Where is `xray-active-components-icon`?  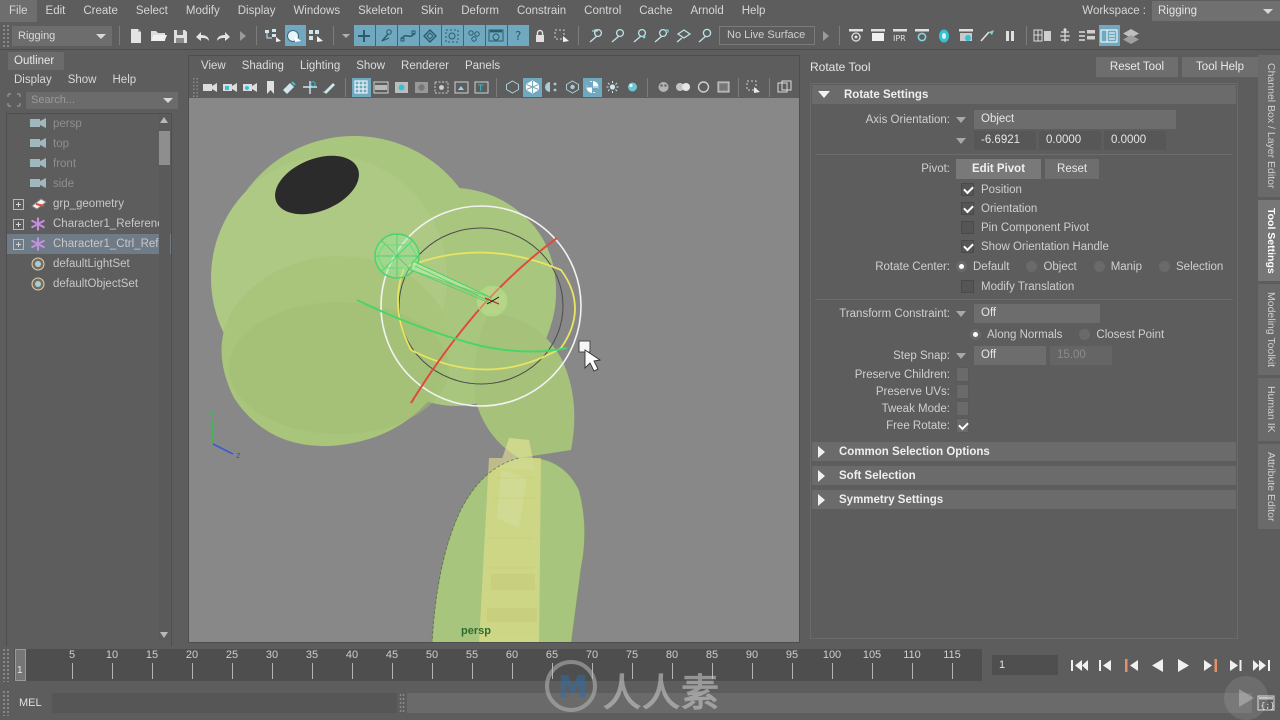 xray-active-components-icon is located at coordinates (703, 87).